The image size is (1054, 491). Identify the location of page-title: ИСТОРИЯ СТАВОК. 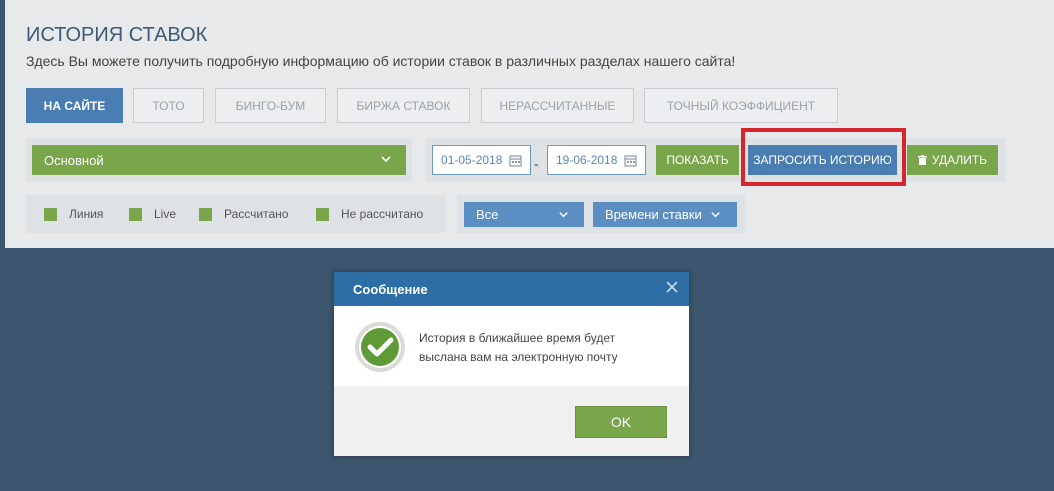
(117, 35).